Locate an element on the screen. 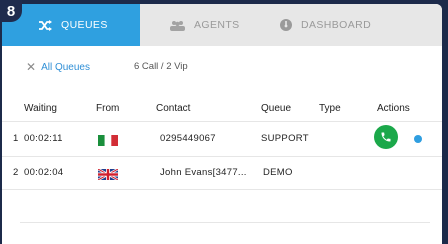 The width and height of the screenshot is (448, 244). answer-call-button is located at coordinates (386, 137).